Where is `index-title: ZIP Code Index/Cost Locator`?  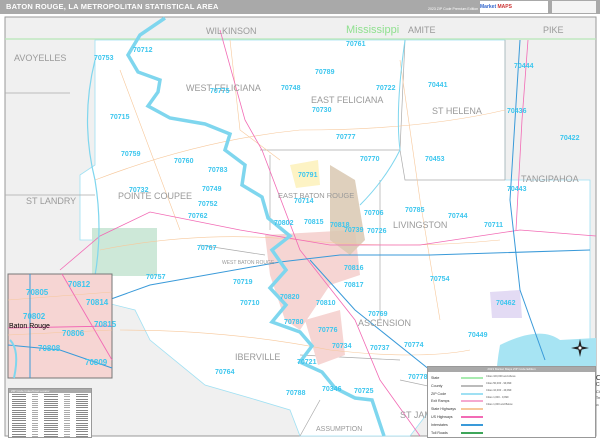
index-title: ZIP Code Index/Cost Locator is located at coordinates (50, 391).